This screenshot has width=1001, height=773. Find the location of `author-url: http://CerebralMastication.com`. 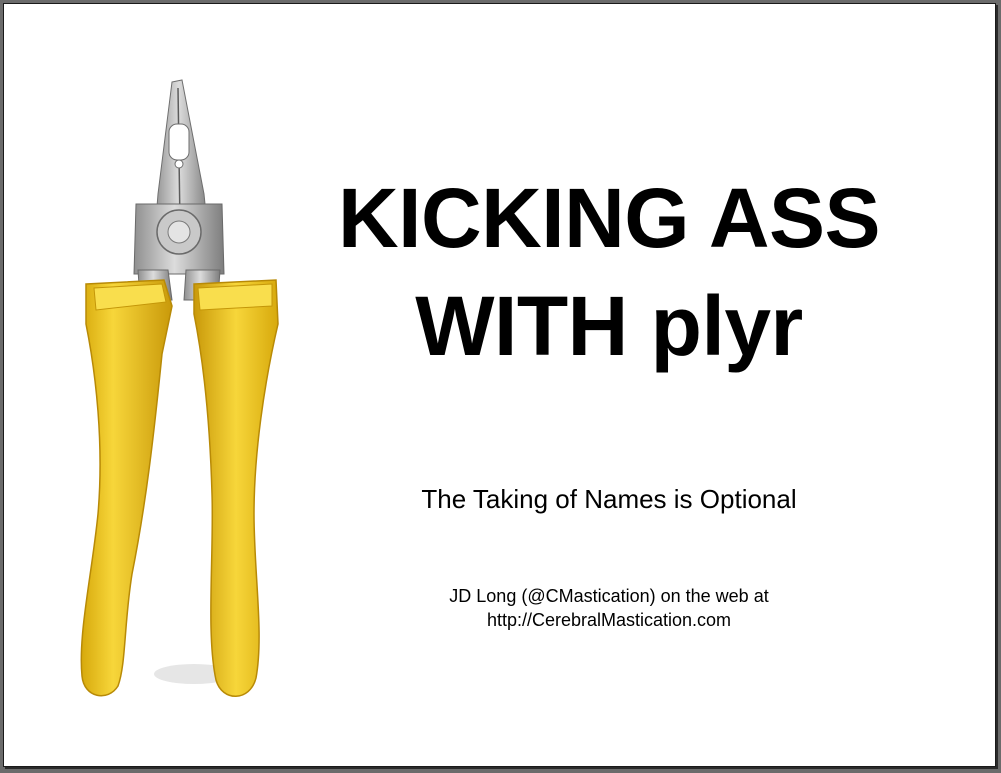

author-url: http://CerebralMastication.com is located at coordinates (609, 620).